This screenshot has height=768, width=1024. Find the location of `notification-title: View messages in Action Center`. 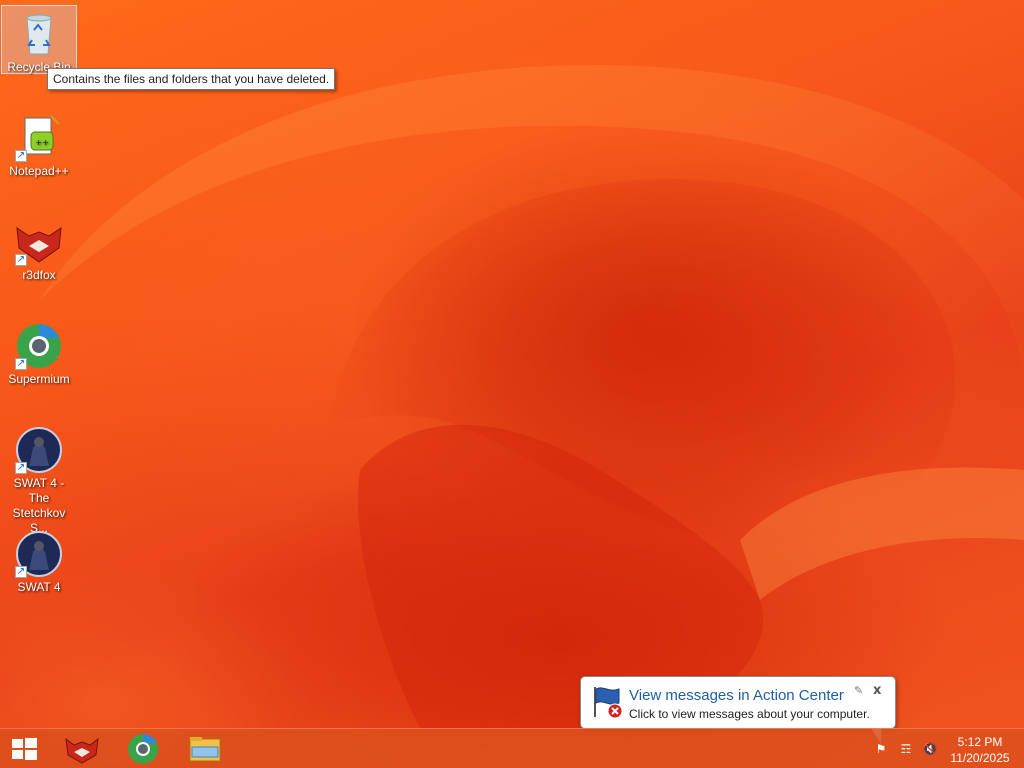

notification-title: View messages in Action Center is located at coordinates (736, 695).